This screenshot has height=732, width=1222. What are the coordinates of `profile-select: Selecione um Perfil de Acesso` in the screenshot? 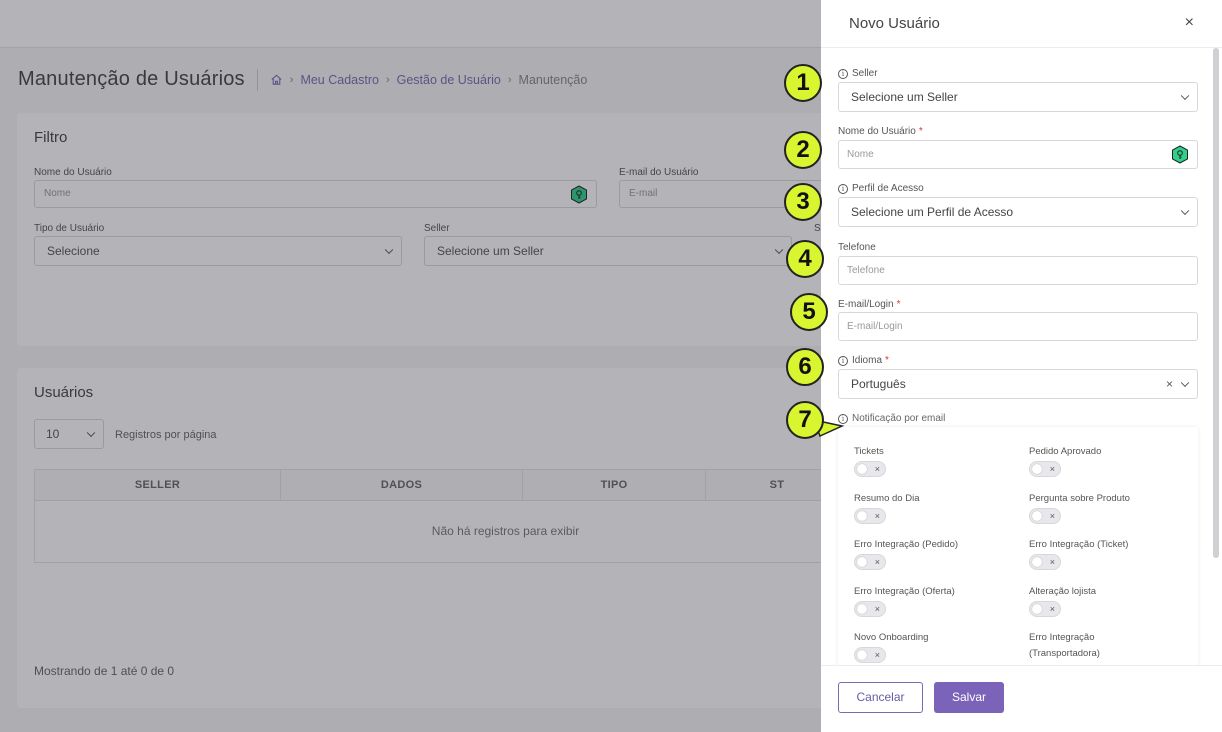 It's located at (1018, 212).